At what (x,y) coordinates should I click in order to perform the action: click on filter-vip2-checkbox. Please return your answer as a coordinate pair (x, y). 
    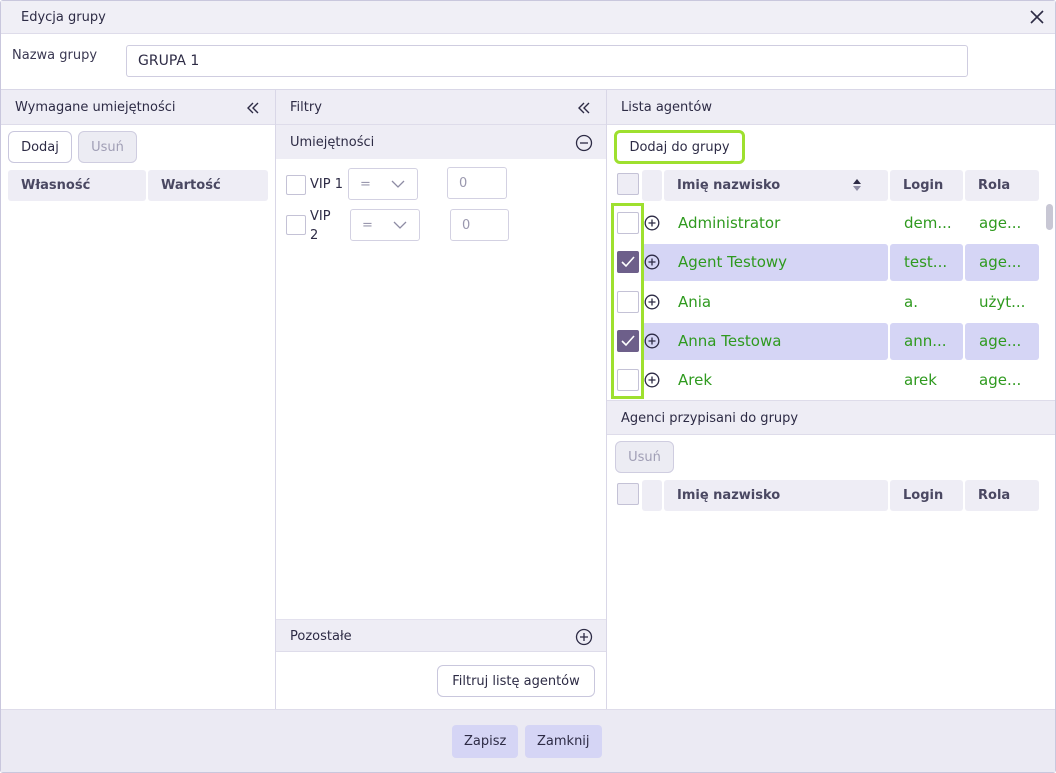
    Looking at the image, I should click on (296, 225).